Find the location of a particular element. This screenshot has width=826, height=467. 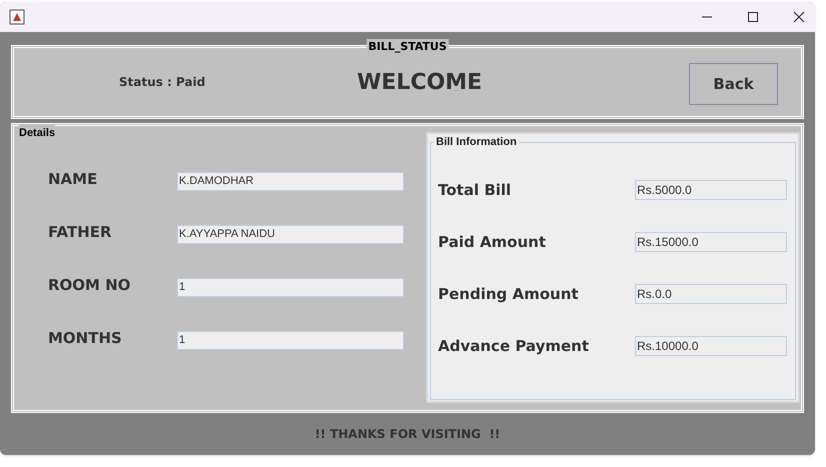

input-field: K.DAMODHAR is located at coordinates (290, 181).